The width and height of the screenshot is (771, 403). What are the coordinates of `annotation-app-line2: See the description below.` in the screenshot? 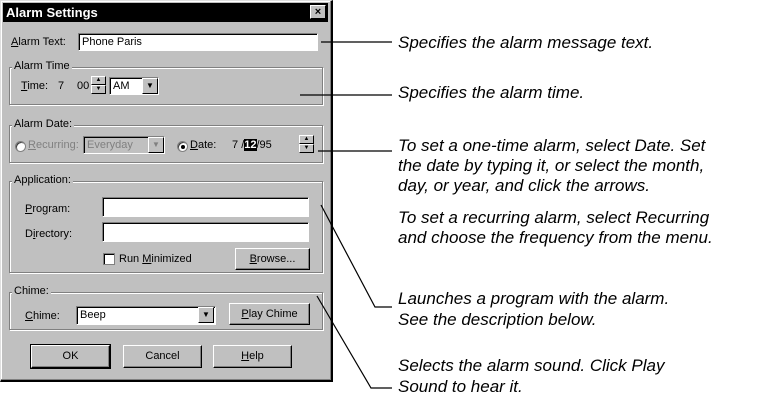 It's located at (497, 319).